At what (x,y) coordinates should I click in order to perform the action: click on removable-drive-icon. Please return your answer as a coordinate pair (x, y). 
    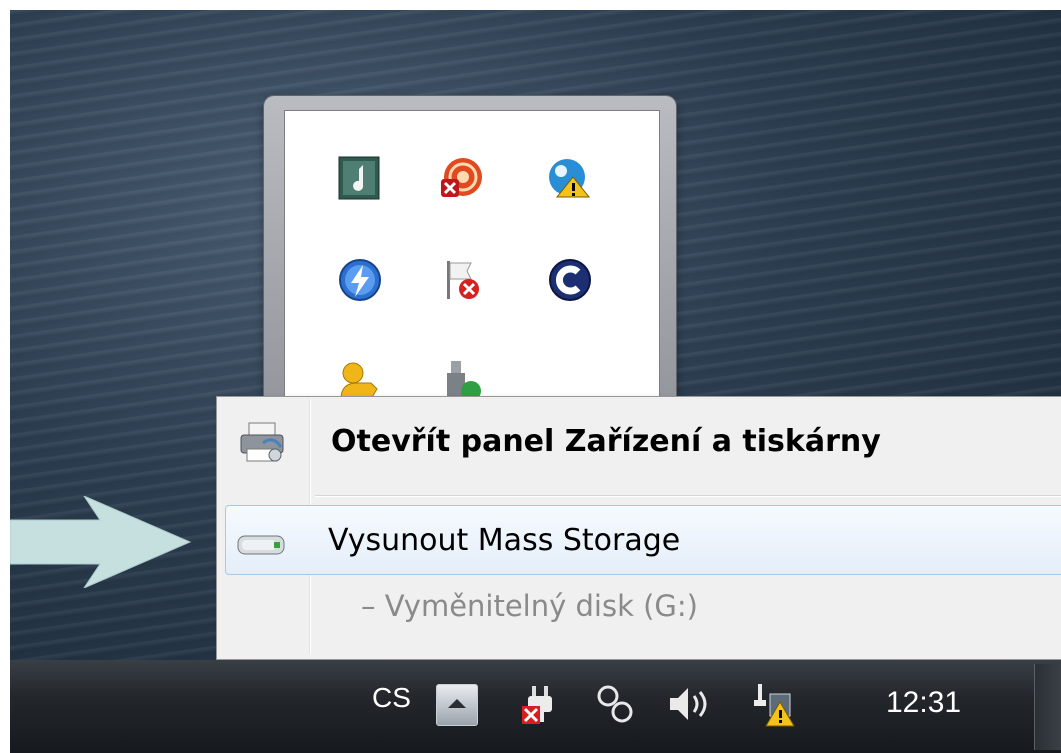
    Looking at the image, I should click on (260, 544).